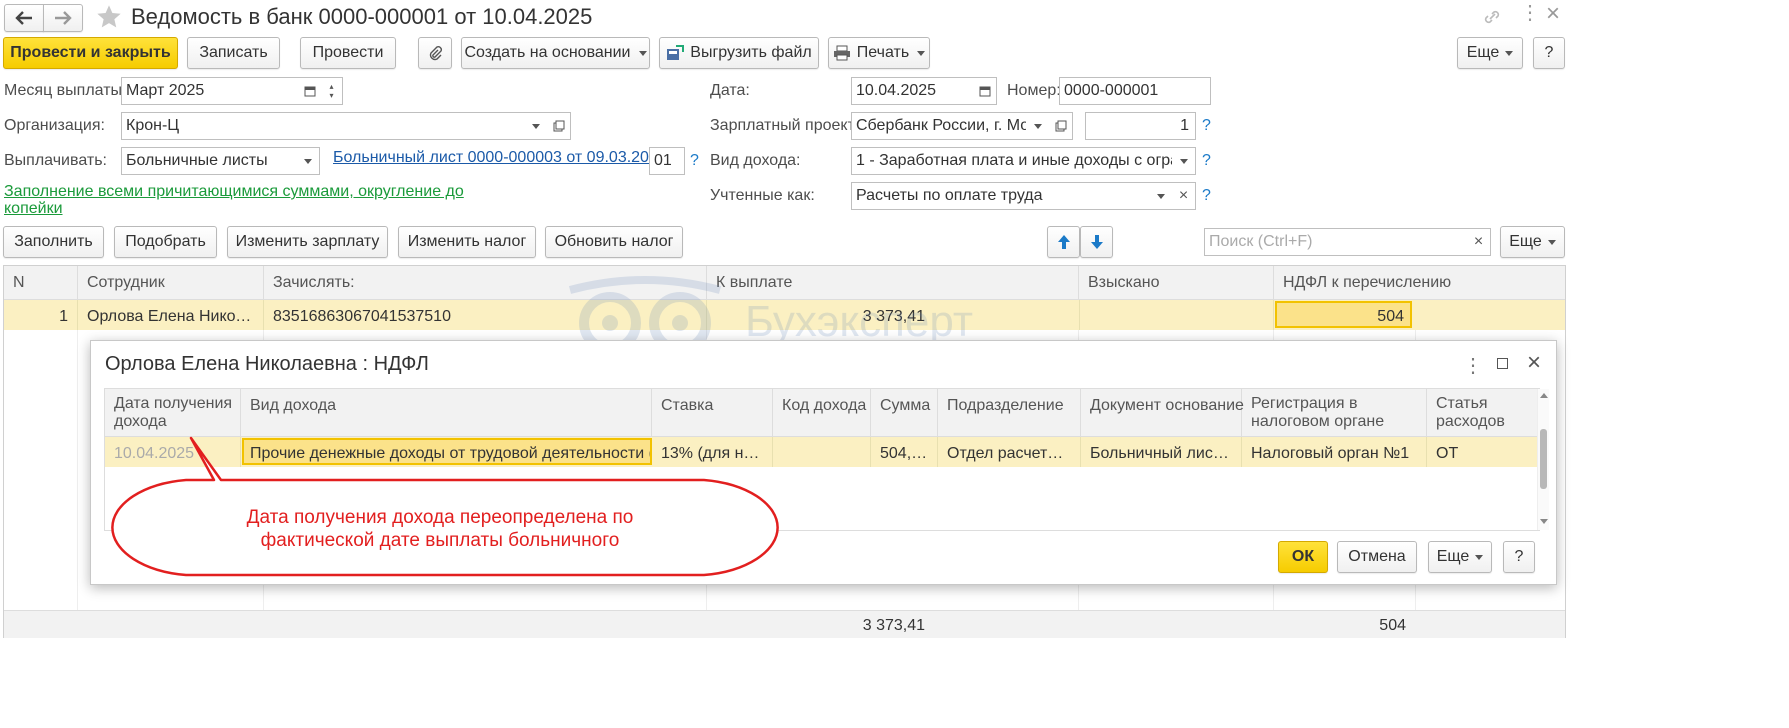  I want to click on scroll-thumb, so click(1543, 459).